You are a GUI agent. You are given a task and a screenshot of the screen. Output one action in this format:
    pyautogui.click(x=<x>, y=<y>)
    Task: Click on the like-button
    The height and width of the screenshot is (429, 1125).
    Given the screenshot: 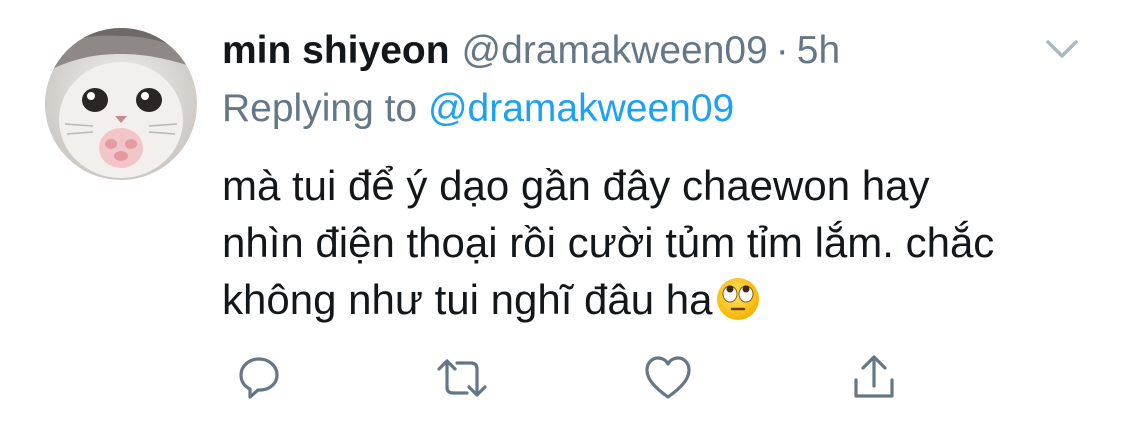 What is the action you would take?
    pyautogui.click(x=668, y=378)
    